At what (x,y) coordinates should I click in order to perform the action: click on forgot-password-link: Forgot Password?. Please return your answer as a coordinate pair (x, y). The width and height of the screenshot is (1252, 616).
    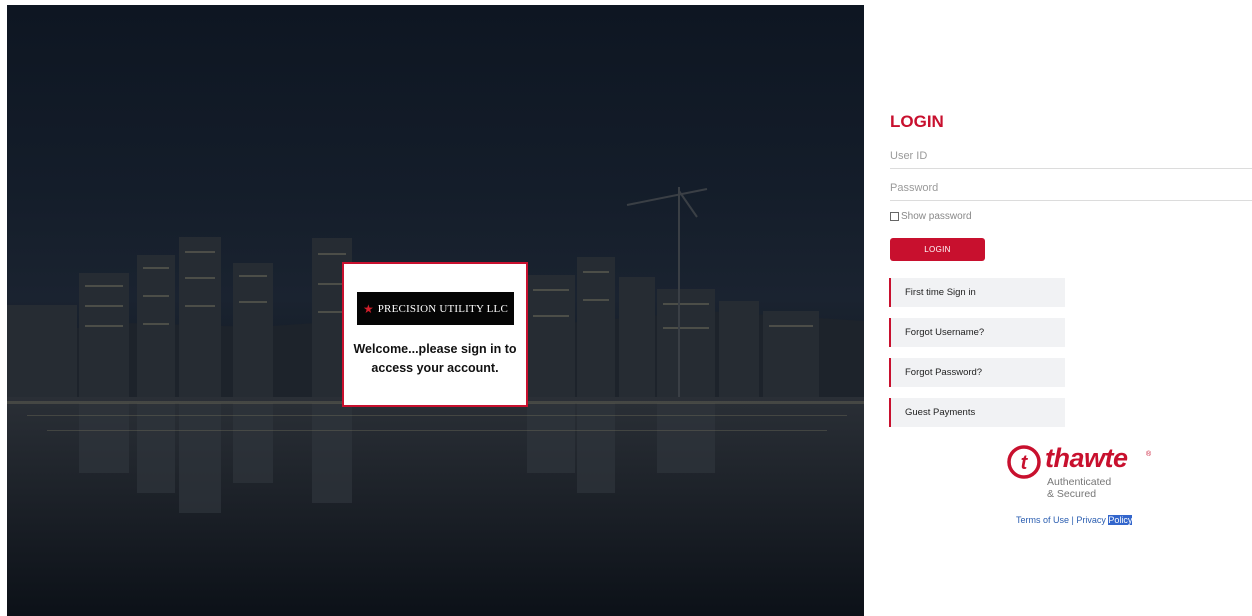
    Looking at the image, I should click on (977, 372).